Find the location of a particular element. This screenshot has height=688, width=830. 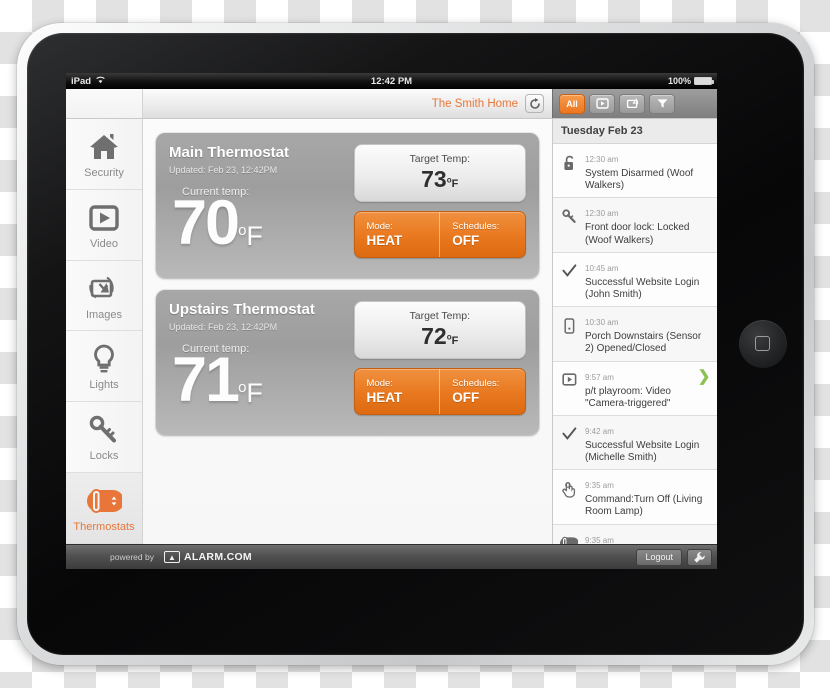

device-label: iPad is located at coordinates (81, 81).